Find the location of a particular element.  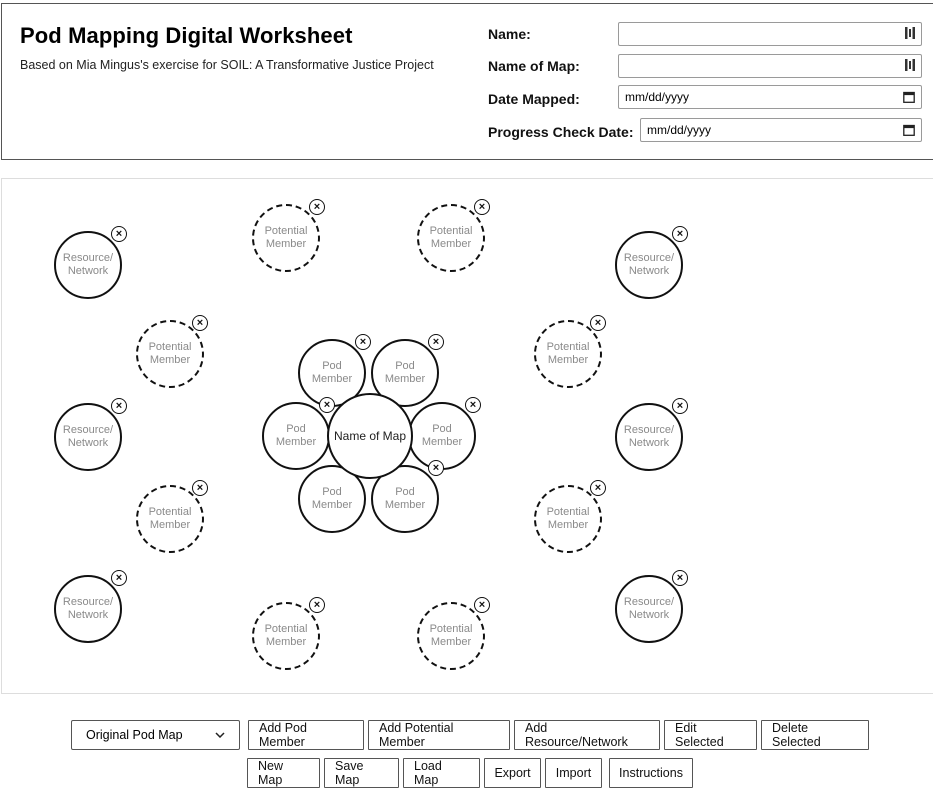

map-name-field-wrap is located at coordinates (770, 66).